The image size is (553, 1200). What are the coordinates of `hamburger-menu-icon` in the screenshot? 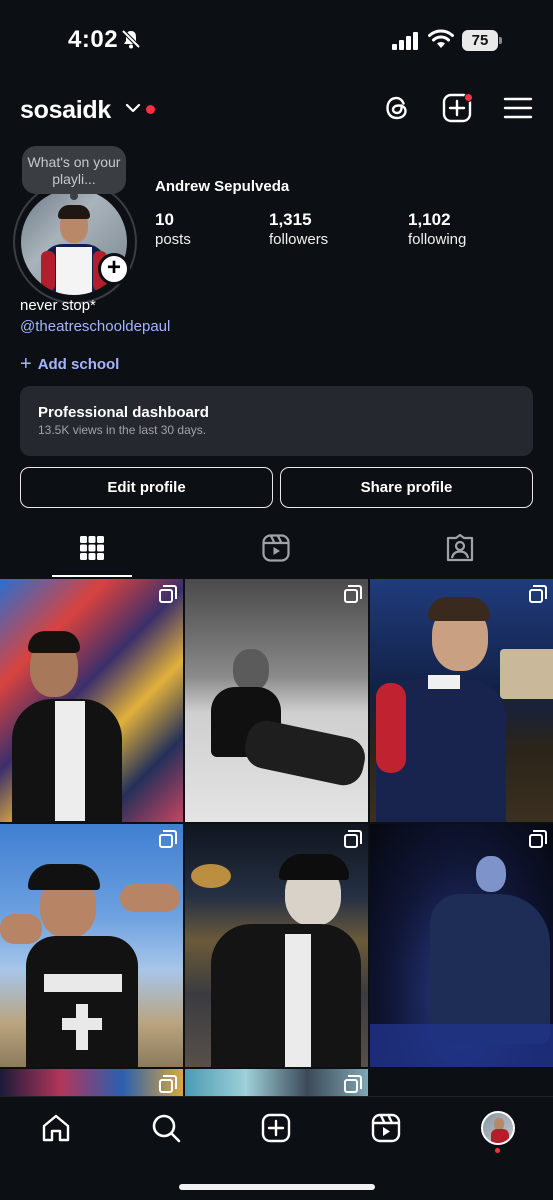 It's located at (518, 108).